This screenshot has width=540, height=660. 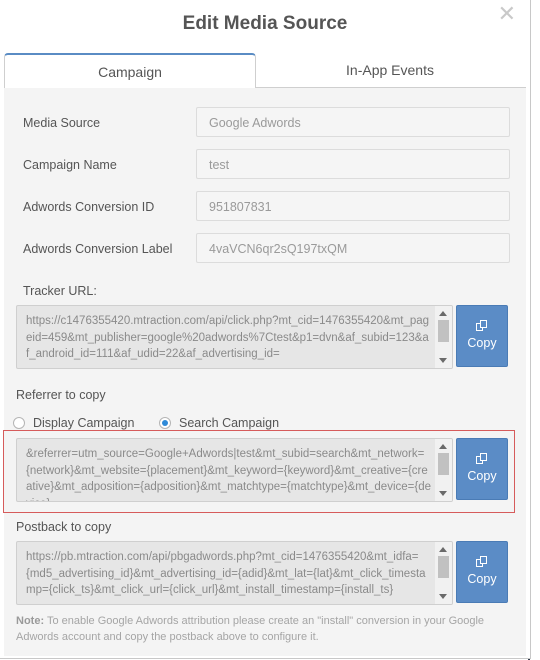 I want to click on display-campaign-radio, so click(x=19, y=423).